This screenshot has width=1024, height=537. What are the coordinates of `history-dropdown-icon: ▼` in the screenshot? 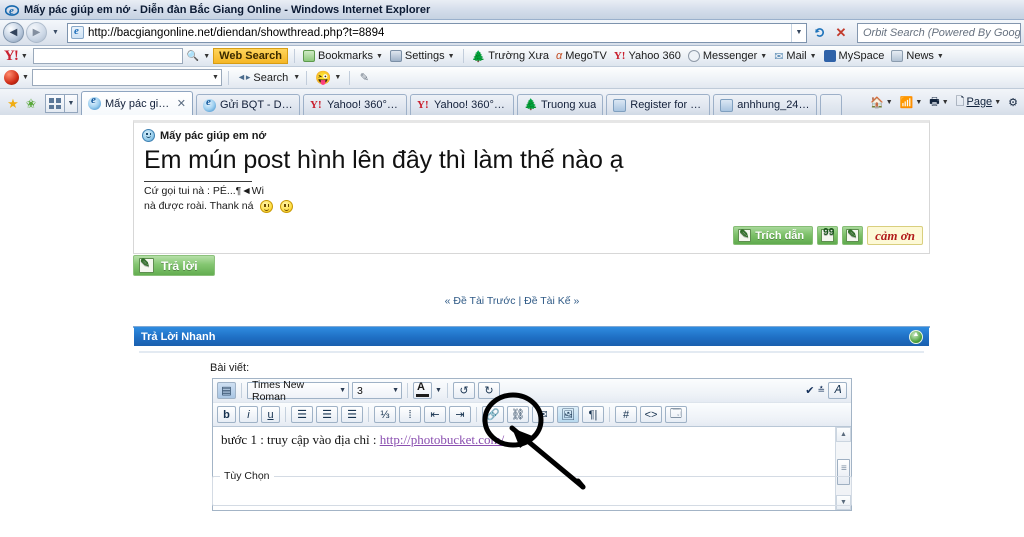 It's located at (55, 32).